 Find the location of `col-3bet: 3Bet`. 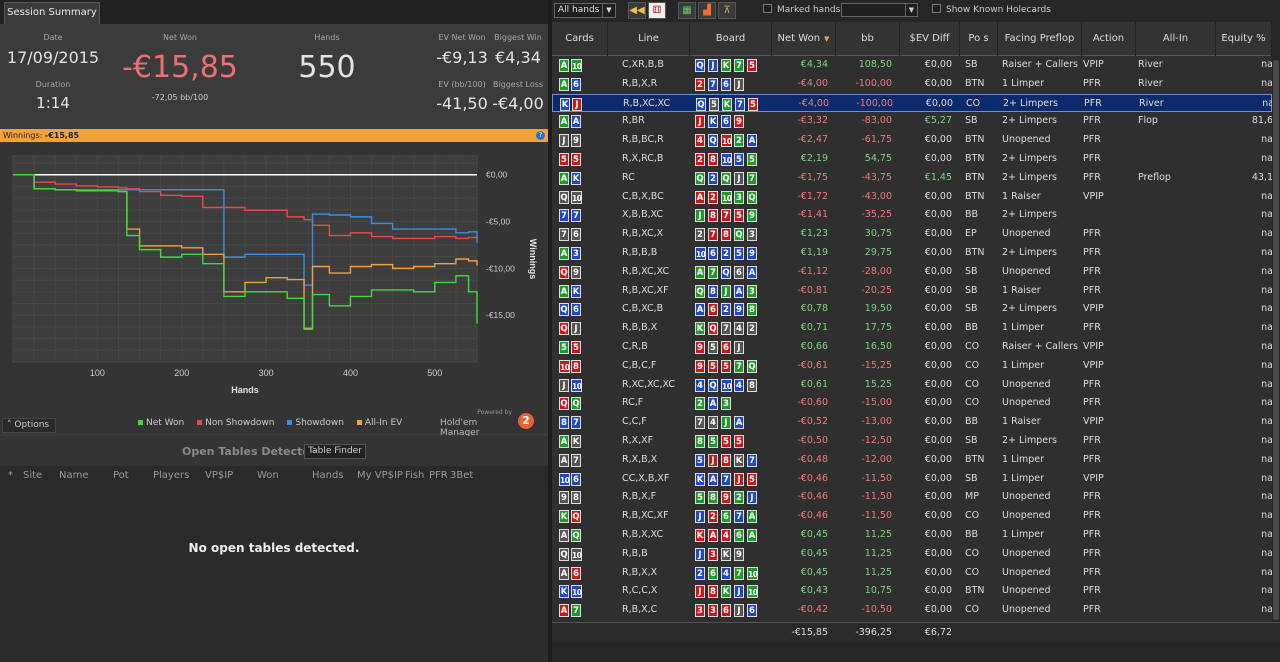

col-3bet: 3Bet is located at coordinates (461, 475).